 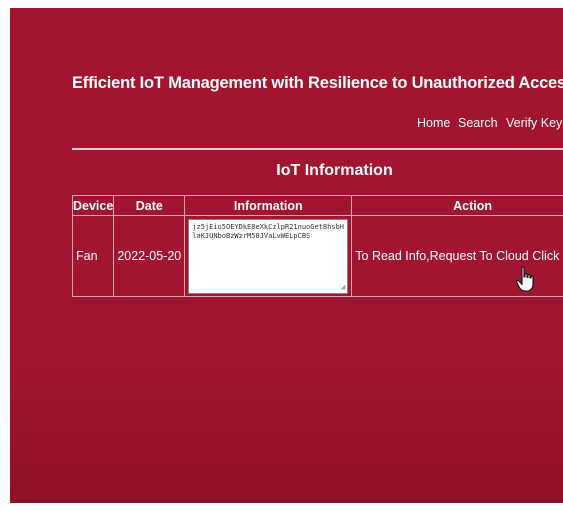 I want to click on section-title: IoT Information, so click(x=334, y=170).